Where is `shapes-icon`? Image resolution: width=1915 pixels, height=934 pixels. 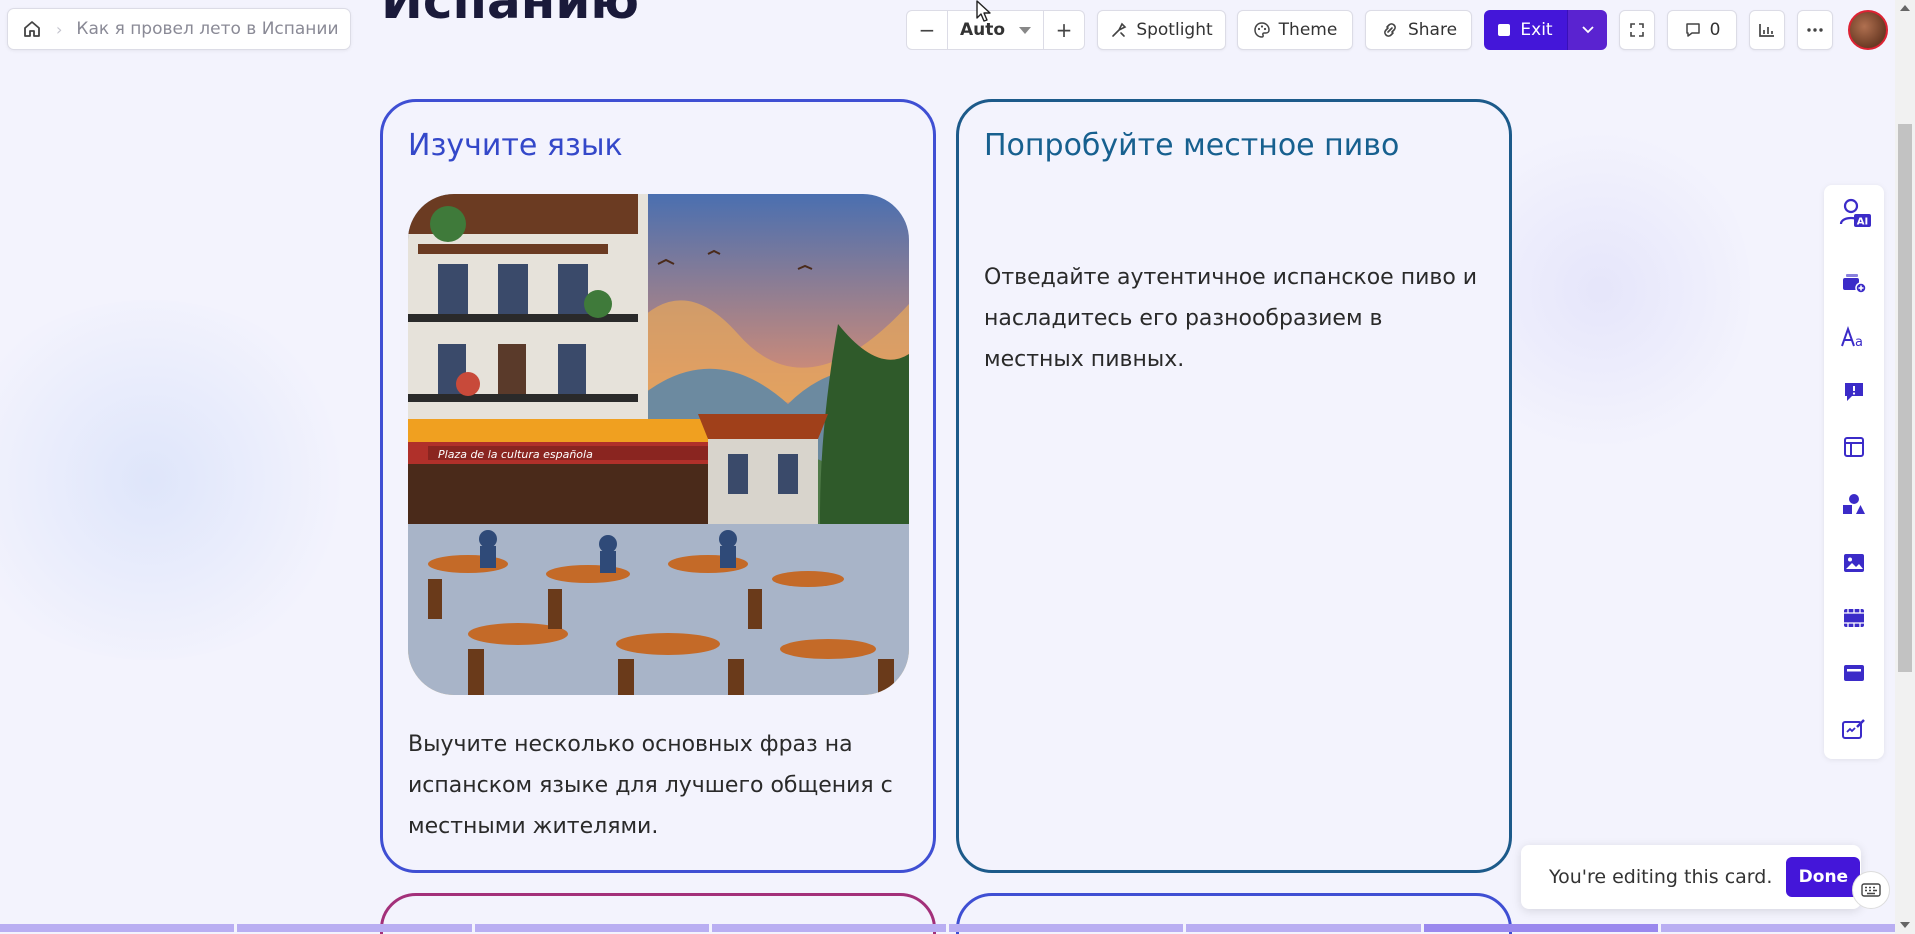 shapes-icon is located at coordinates (1854, 504).